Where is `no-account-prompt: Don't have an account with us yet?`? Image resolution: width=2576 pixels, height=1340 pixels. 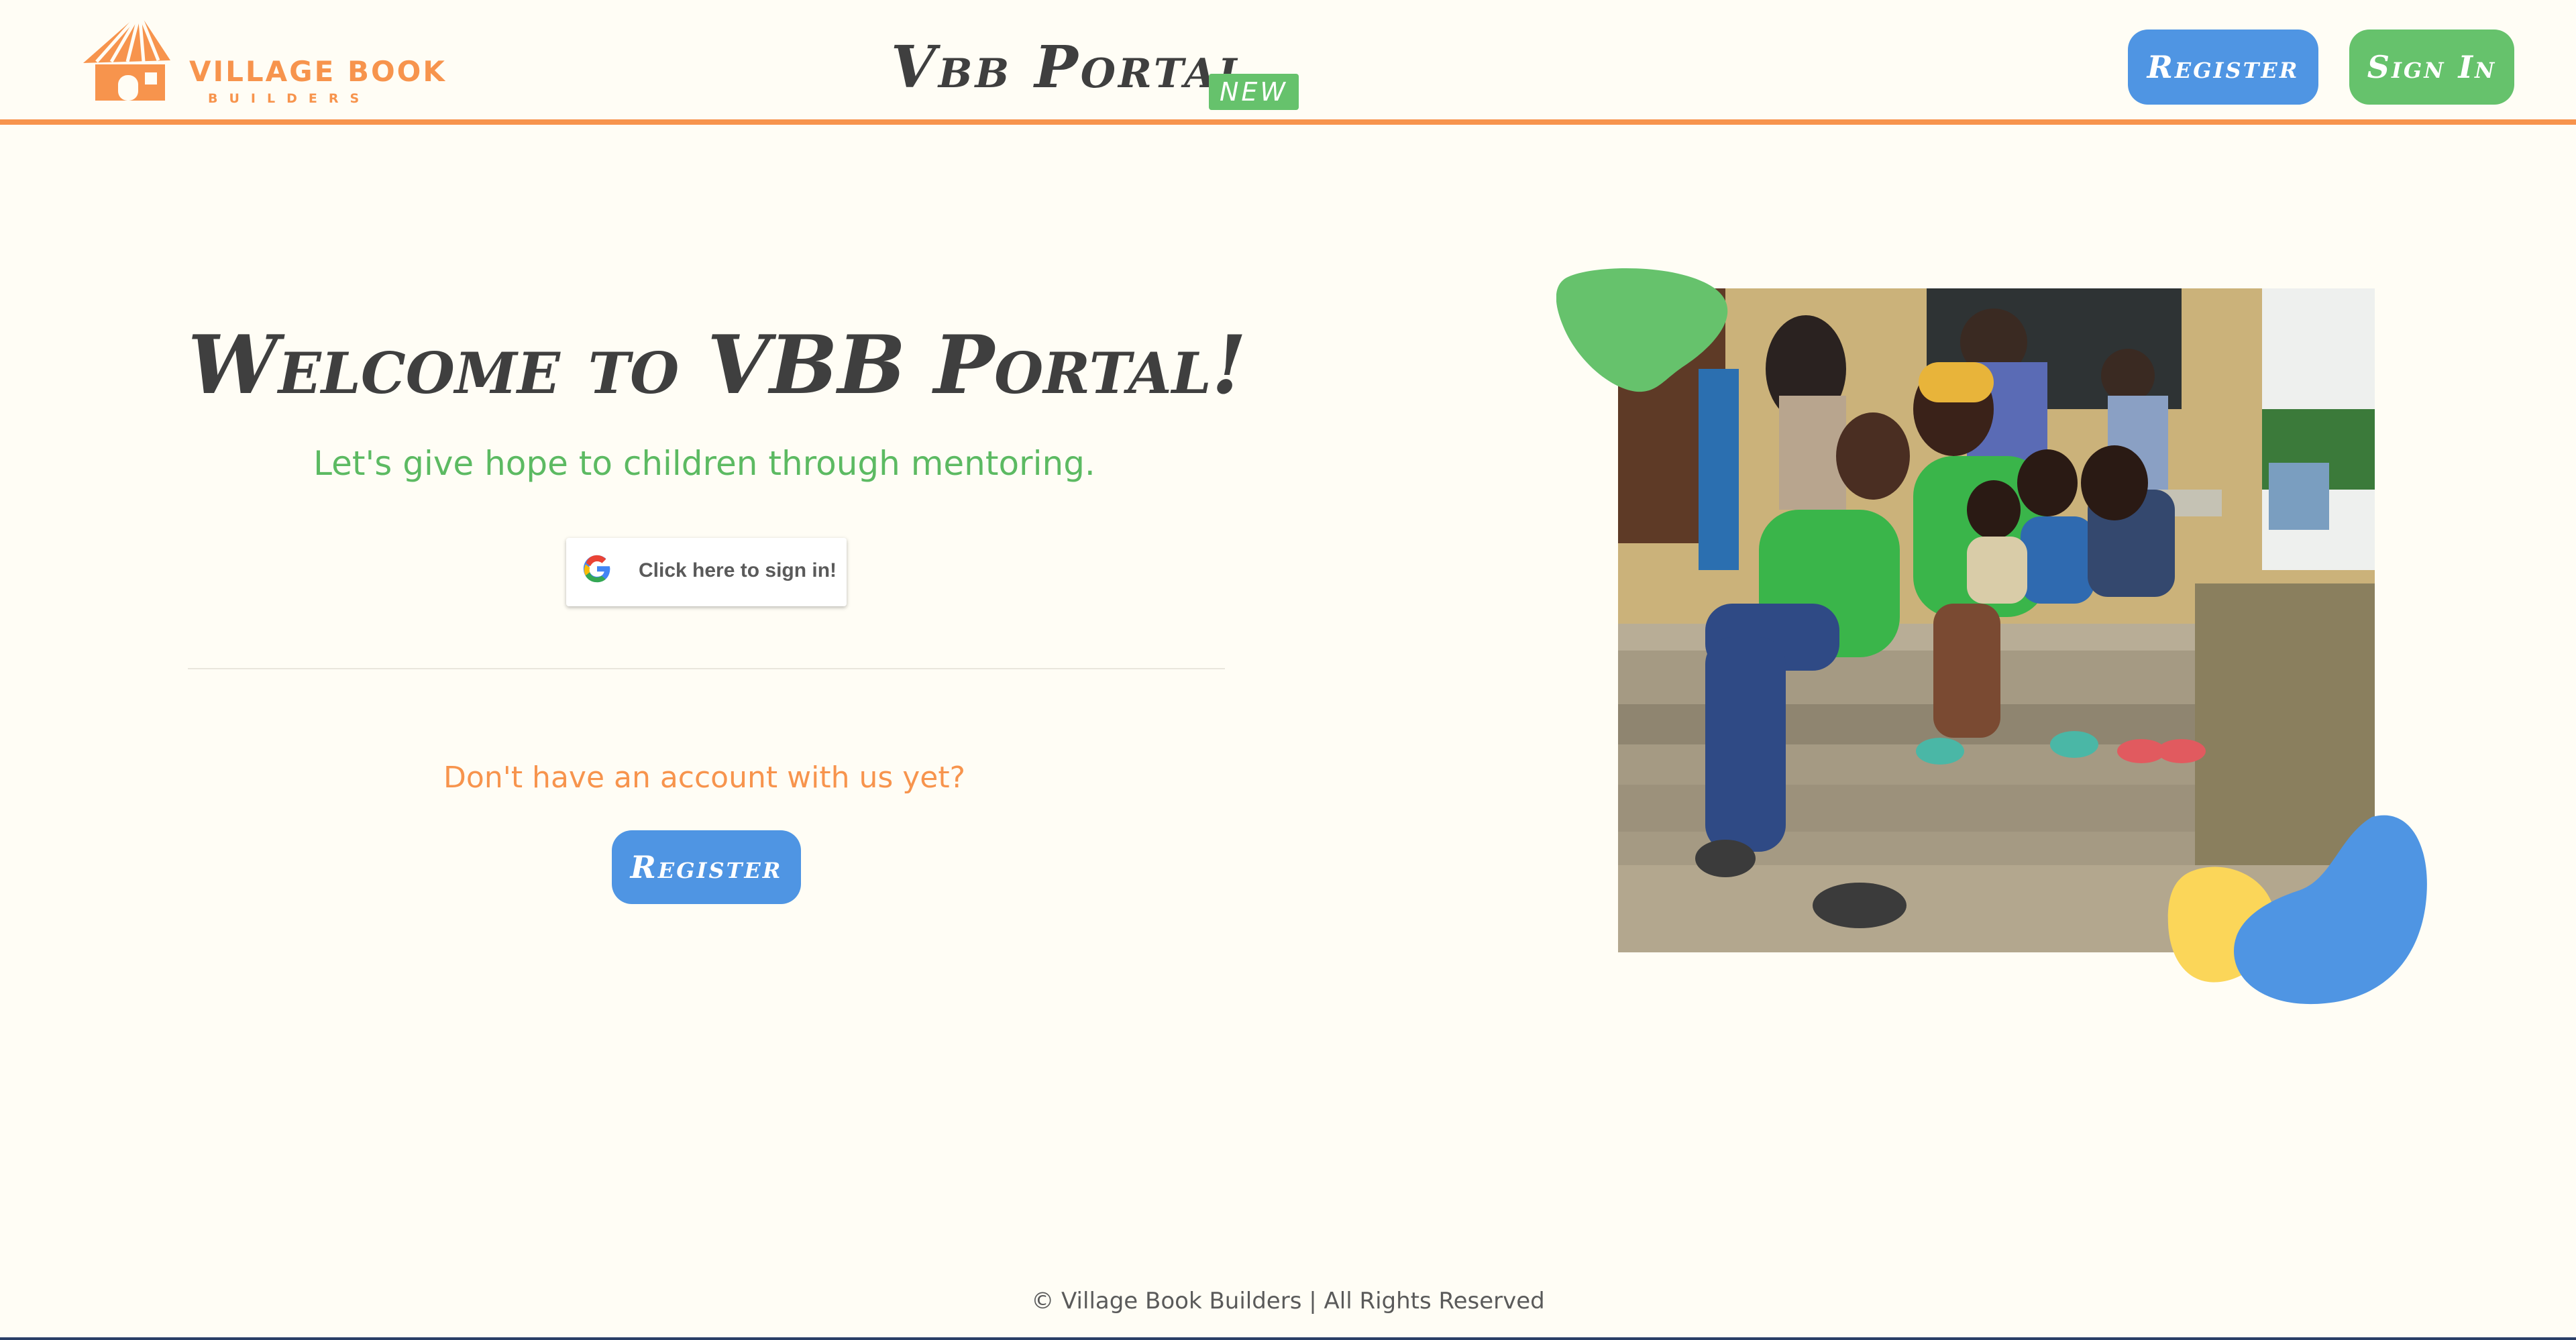
no-account-prompt: Don't have an account with us yet? is located at coordinates (704, 778).